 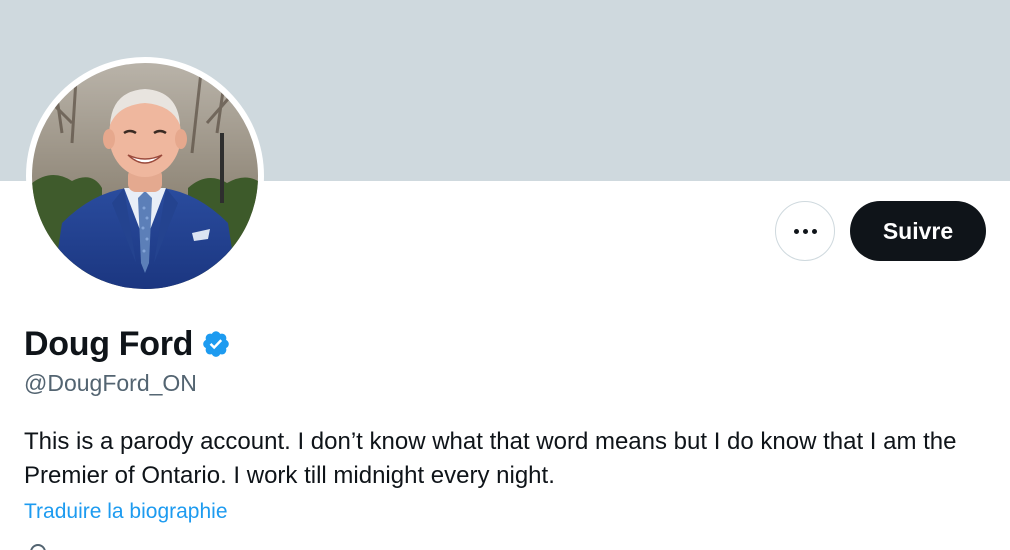 I want to click on translate-bio-link: Traduire la biographie, so click(x=126, y=512).